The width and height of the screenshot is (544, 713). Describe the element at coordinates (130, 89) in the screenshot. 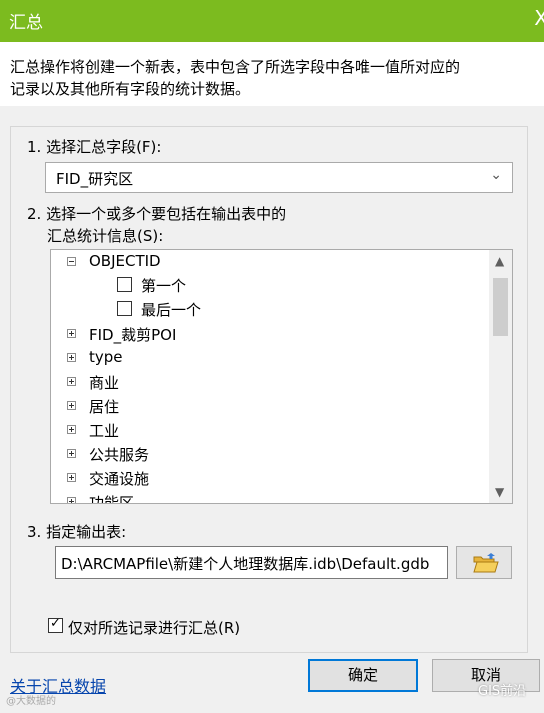

I see `description-line-2: 记录以及其他所有字段的统计数据。` at that location.